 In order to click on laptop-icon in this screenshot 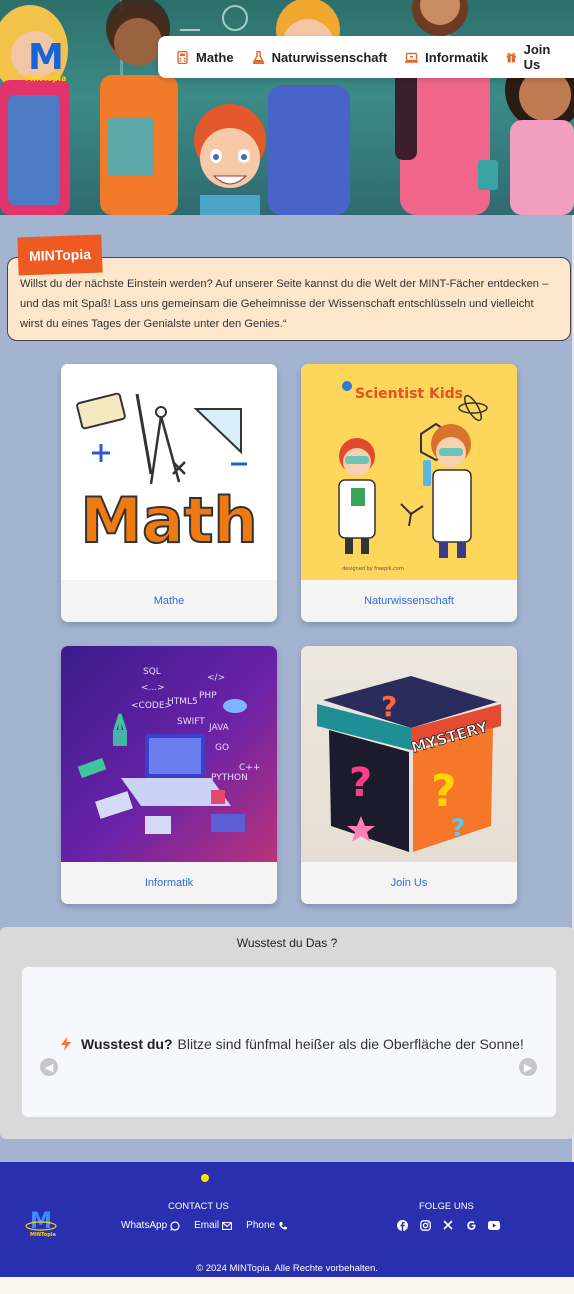, I will do `click(412, 57)`.